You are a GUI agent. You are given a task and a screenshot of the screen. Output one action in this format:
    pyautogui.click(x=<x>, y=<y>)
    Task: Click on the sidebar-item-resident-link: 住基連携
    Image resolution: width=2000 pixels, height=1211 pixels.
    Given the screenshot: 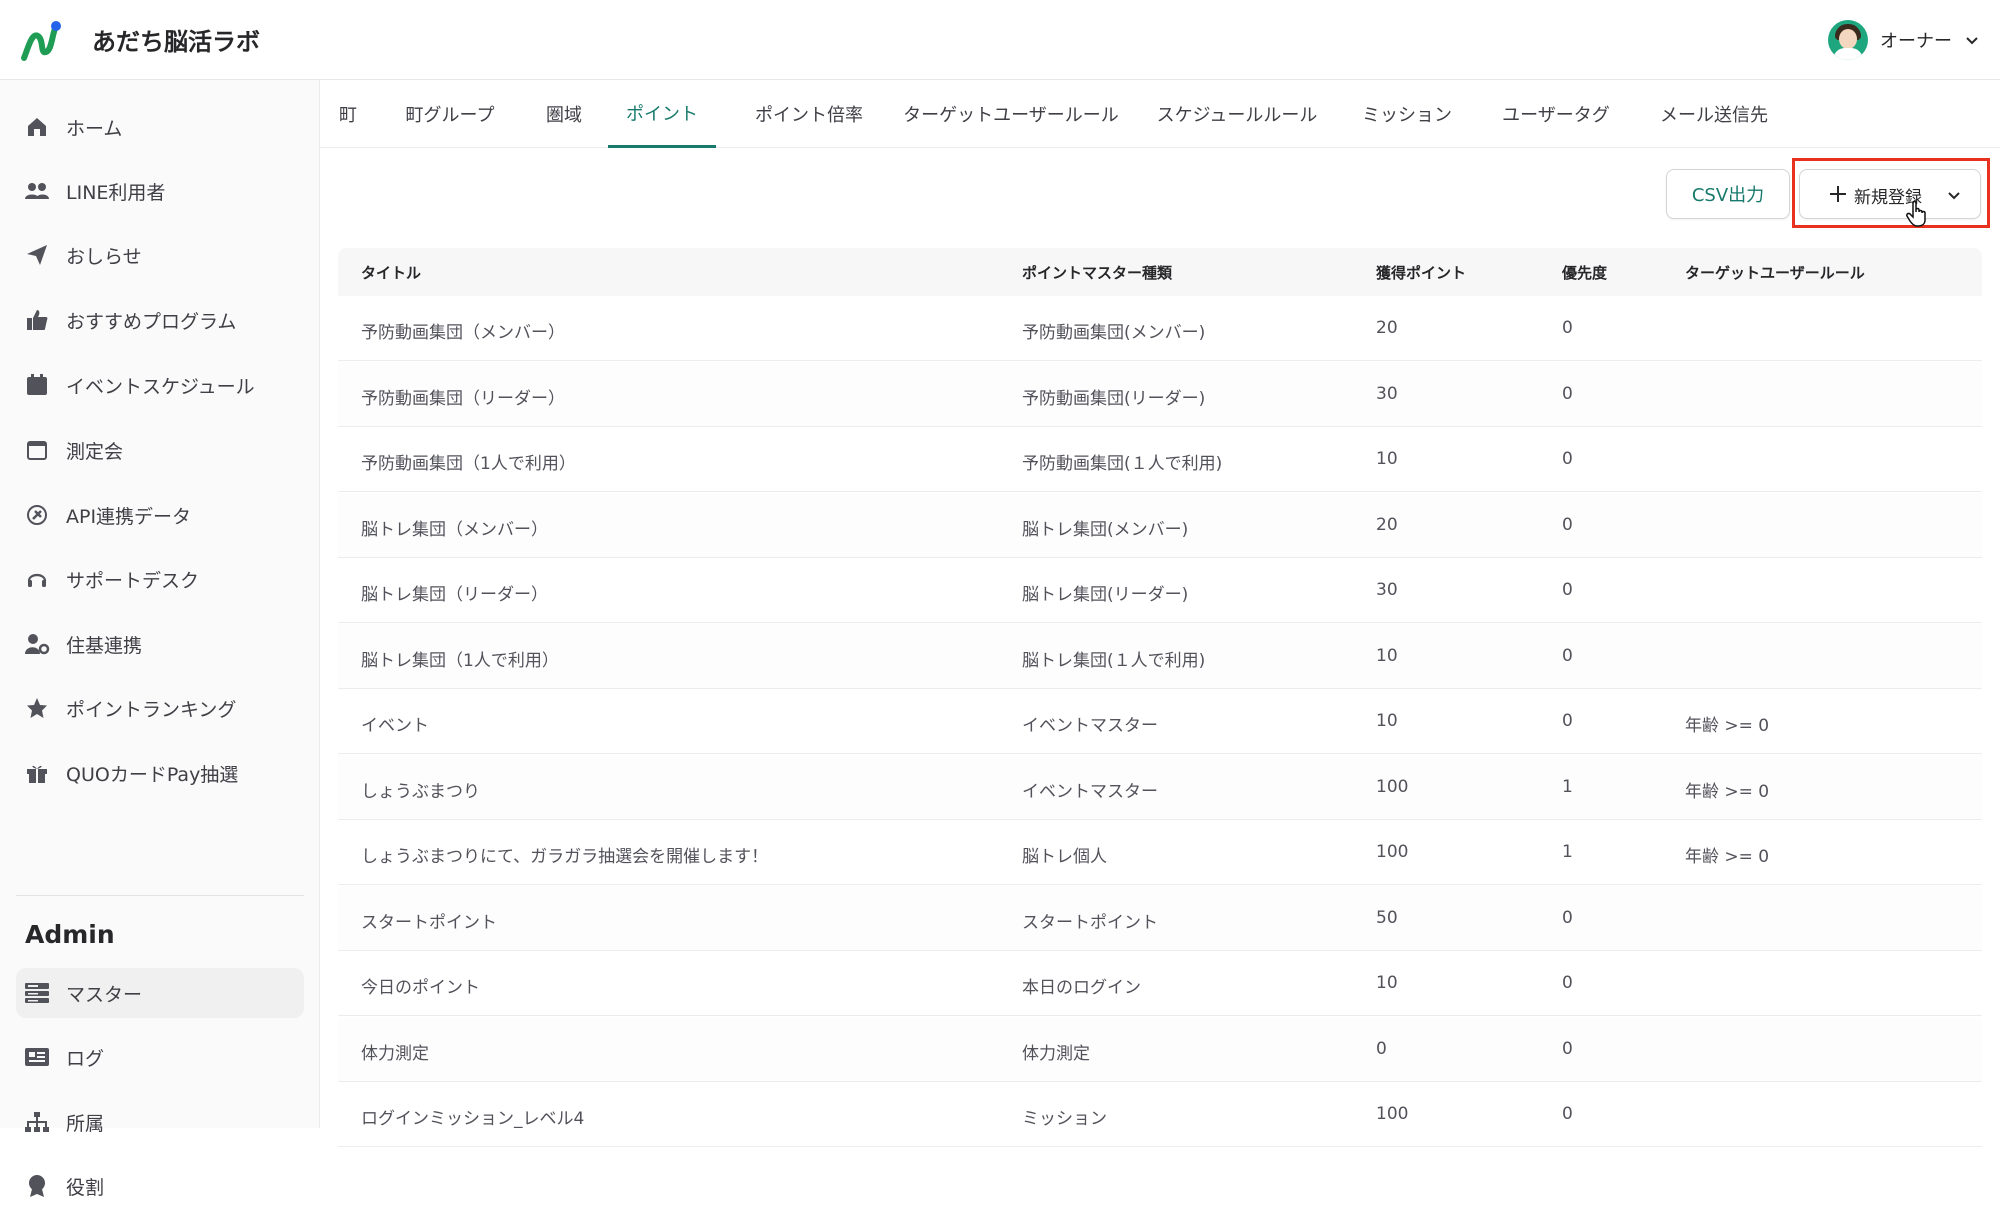 What is the action you would take?
    pyautogui.click(x=160, y=644)
    